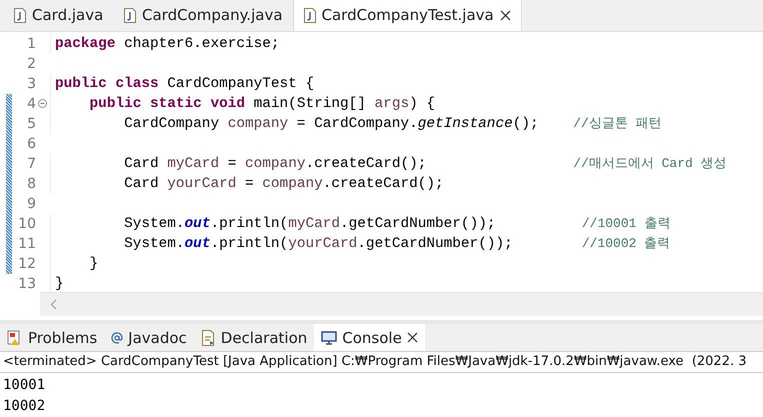 The width and height of the screenshot is (763, 417). What do you see at coordinates (388, 164) in the screenshot?
I see `code-line: Card myCard = company.createCard(); //매서드에서 Card 생성` at bounding box center [388, 164].